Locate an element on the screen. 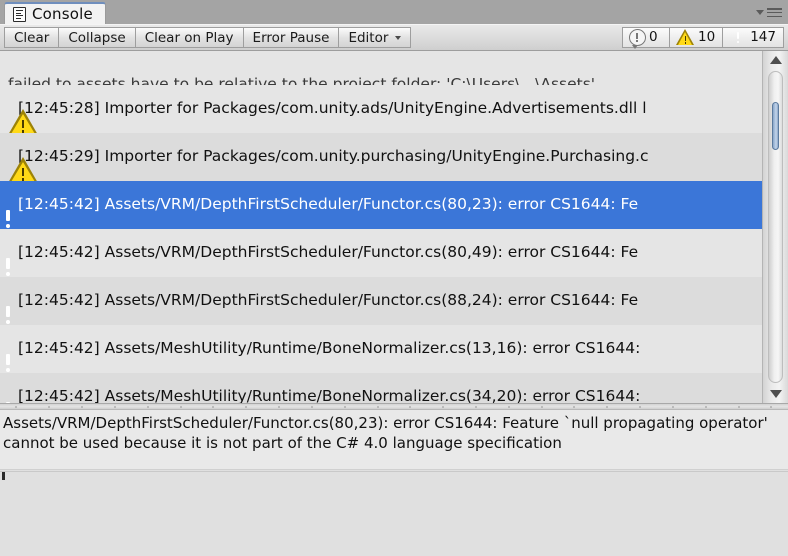 The width and height of the screenshot is (788, 556). panel-menu-caret-icon is located at coordinates (760, 12).